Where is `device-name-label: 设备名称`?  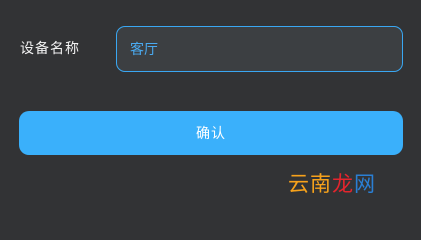 device-name-label: 设备名称 is located at coordinates (50, 49).